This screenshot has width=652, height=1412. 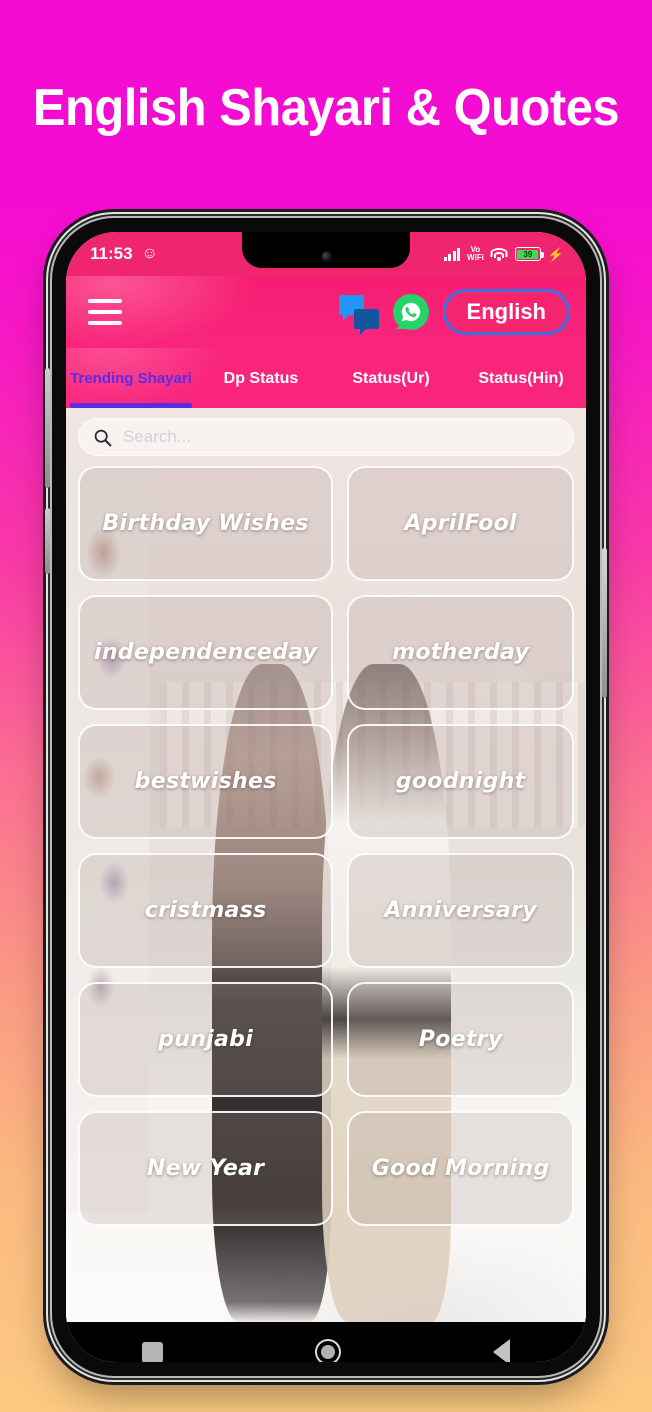 I want to click on whatsapp-icon, so click(x=410, y=312).